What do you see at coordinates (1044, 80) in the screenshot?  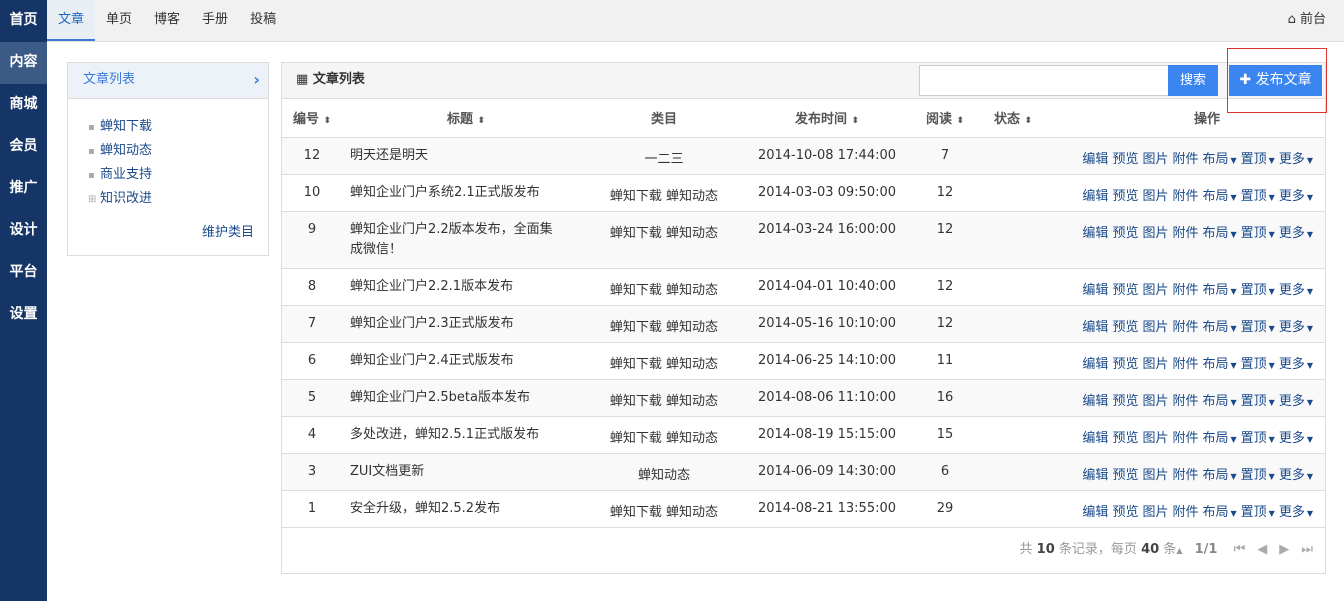 I see `search-input` at bounding box center [1044, 80].